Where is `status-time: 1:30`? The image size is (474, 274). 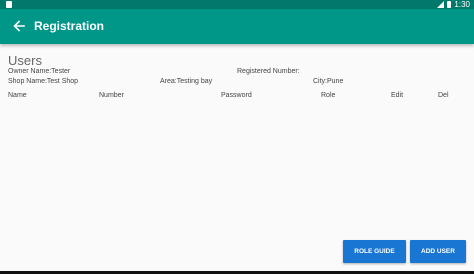 status-time: 1:30 is located at coordinates (462, 4).